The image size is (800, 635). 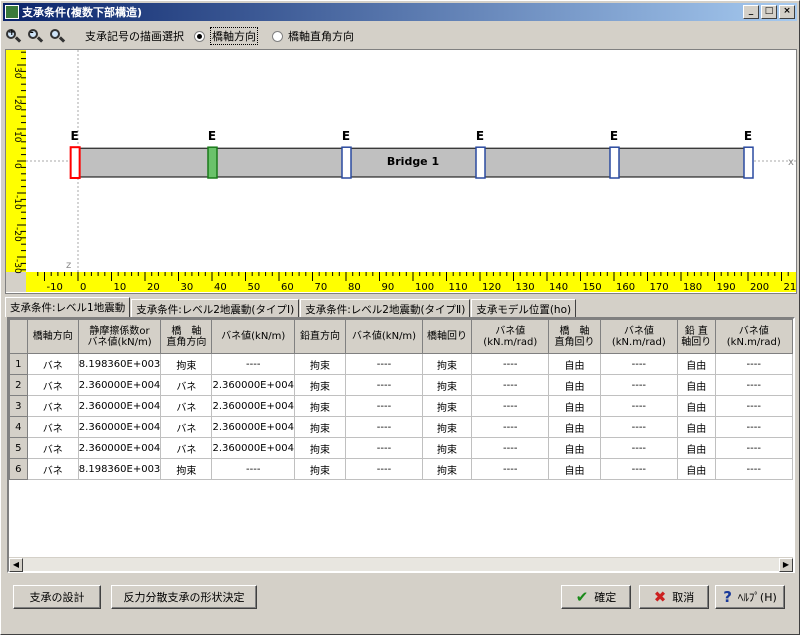 What do you see at coordinates (769, 12) in the screenshot?
I see `maximize-button: □` at bounding box center [769, 12].